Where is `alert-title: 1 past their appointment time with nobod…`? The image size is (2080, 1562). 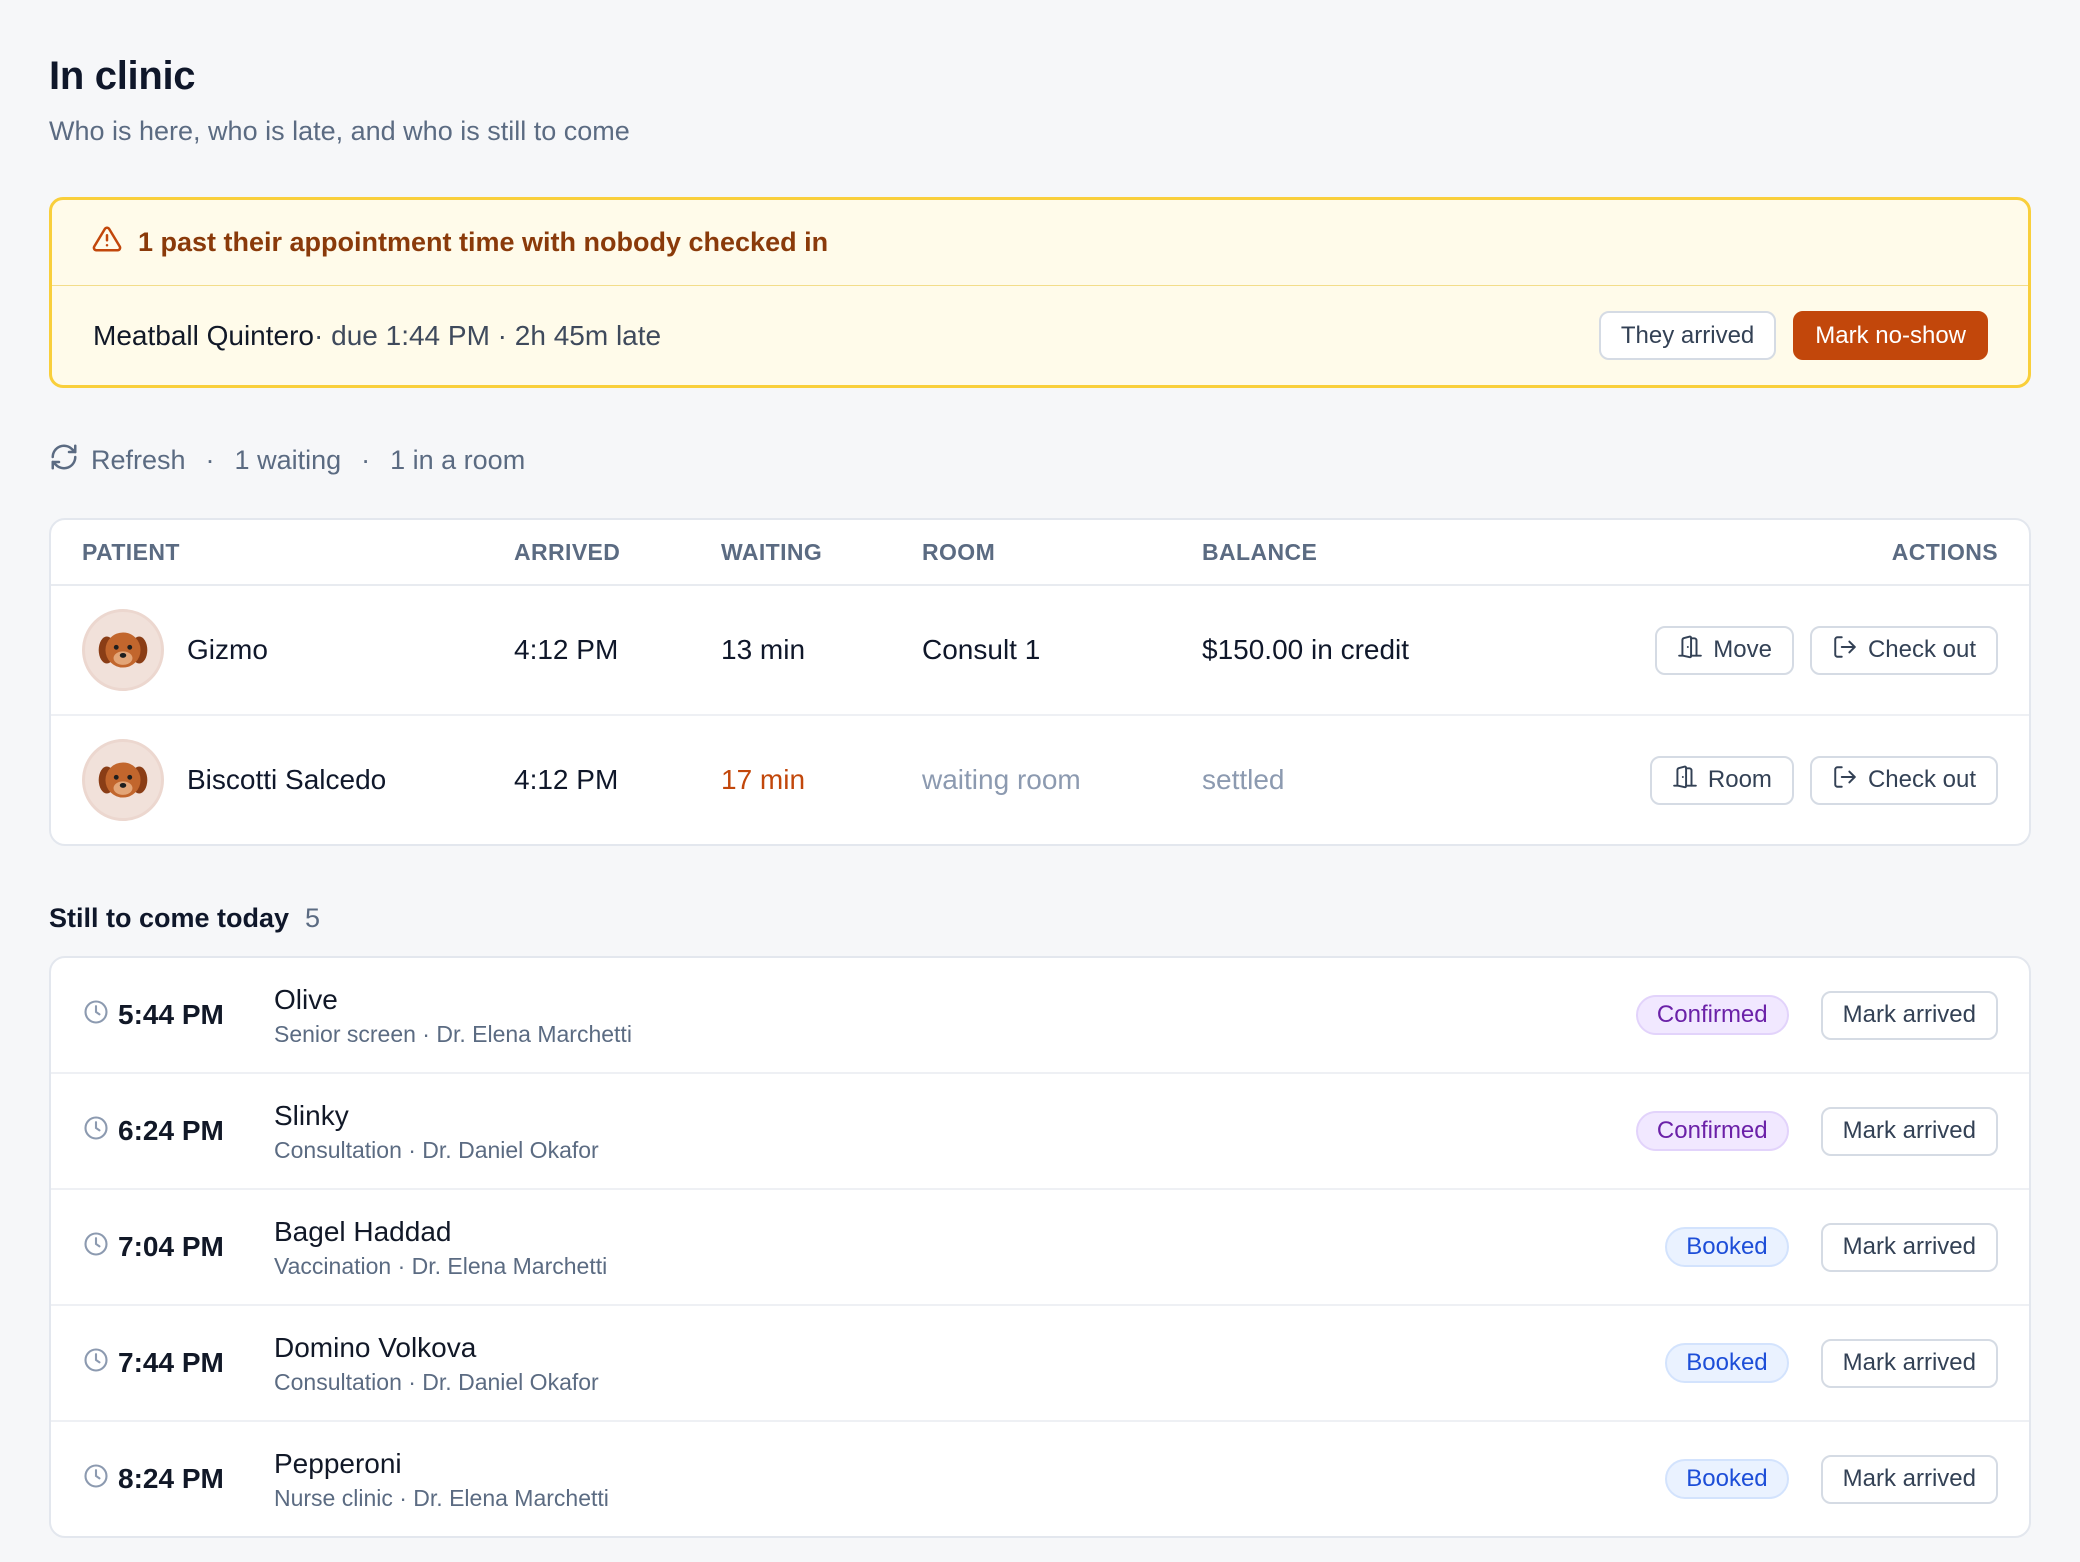 alert-title: 1 past their appointment time with nobod… is located at coordinates (483, 242).